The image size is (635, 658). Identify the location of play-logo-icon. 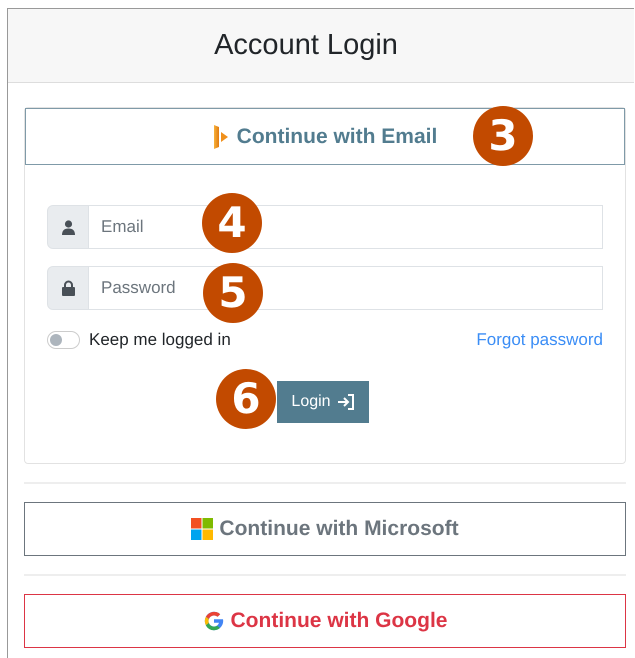
(220, 137).